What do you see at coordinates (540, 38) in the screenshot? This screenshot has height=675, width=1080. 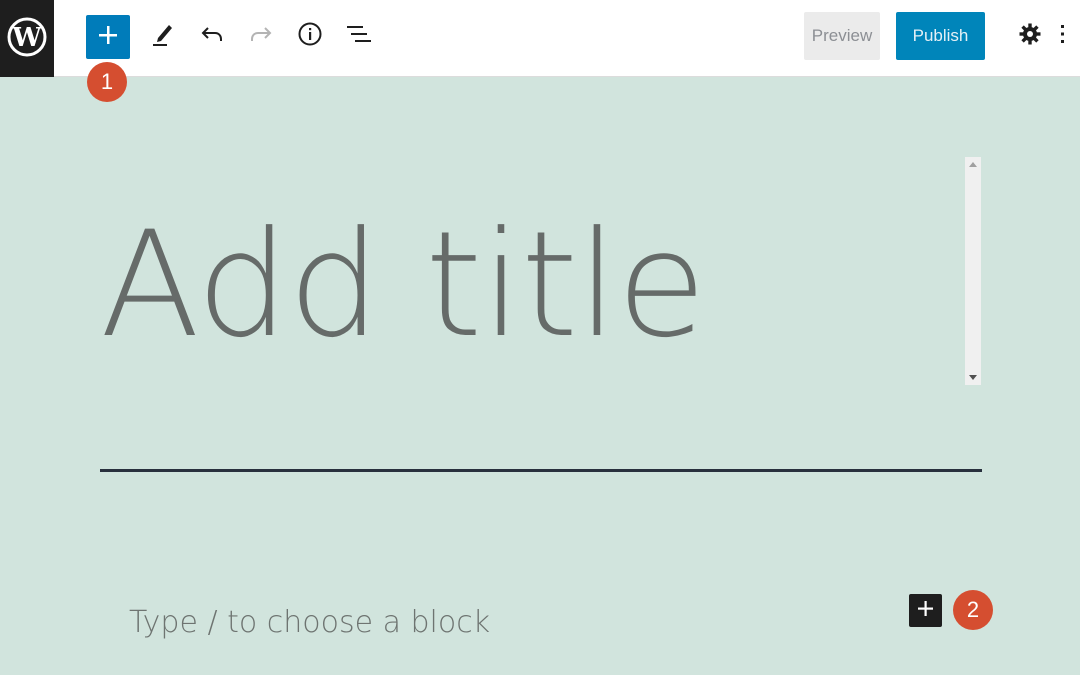 I see `editor-toolbar: W Preview Publish` at bounding box center [540, 38].